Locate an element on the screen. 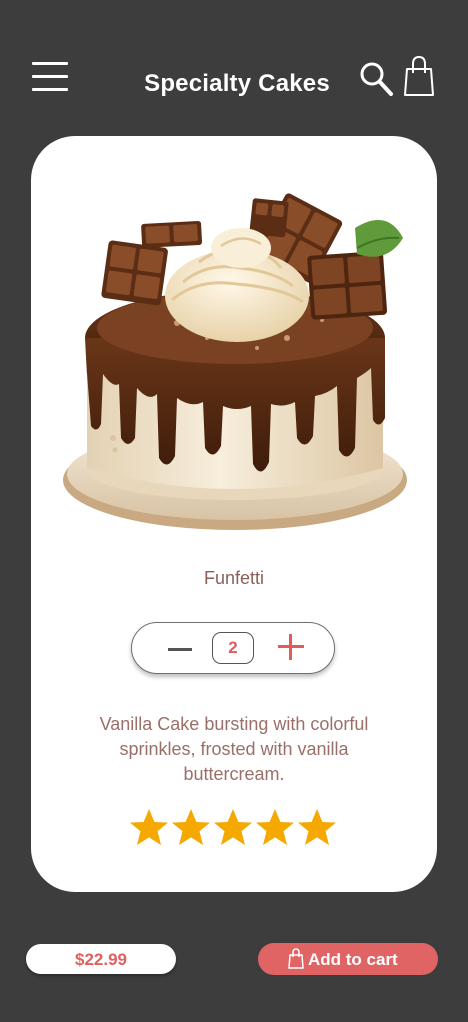  add-to-cart-button: Add to cart is located at coordinates (348, 959).